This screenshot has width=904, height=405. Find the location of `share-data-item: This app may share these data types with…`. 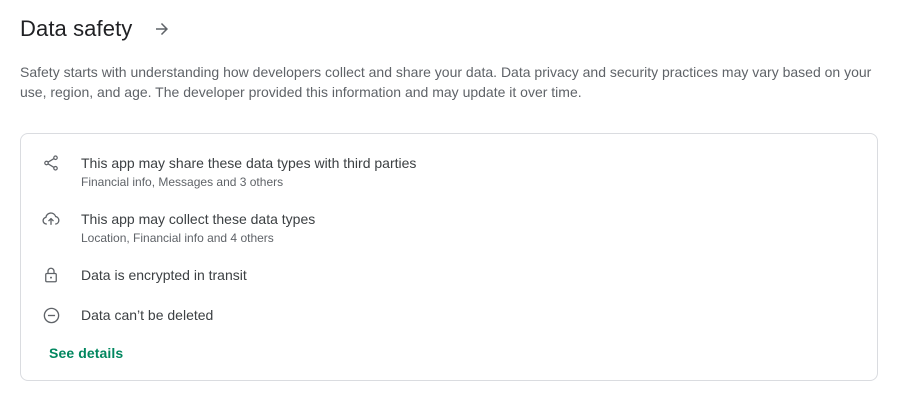

share-data-item: This app may share these data types with… is located at coordinates (228, 171).